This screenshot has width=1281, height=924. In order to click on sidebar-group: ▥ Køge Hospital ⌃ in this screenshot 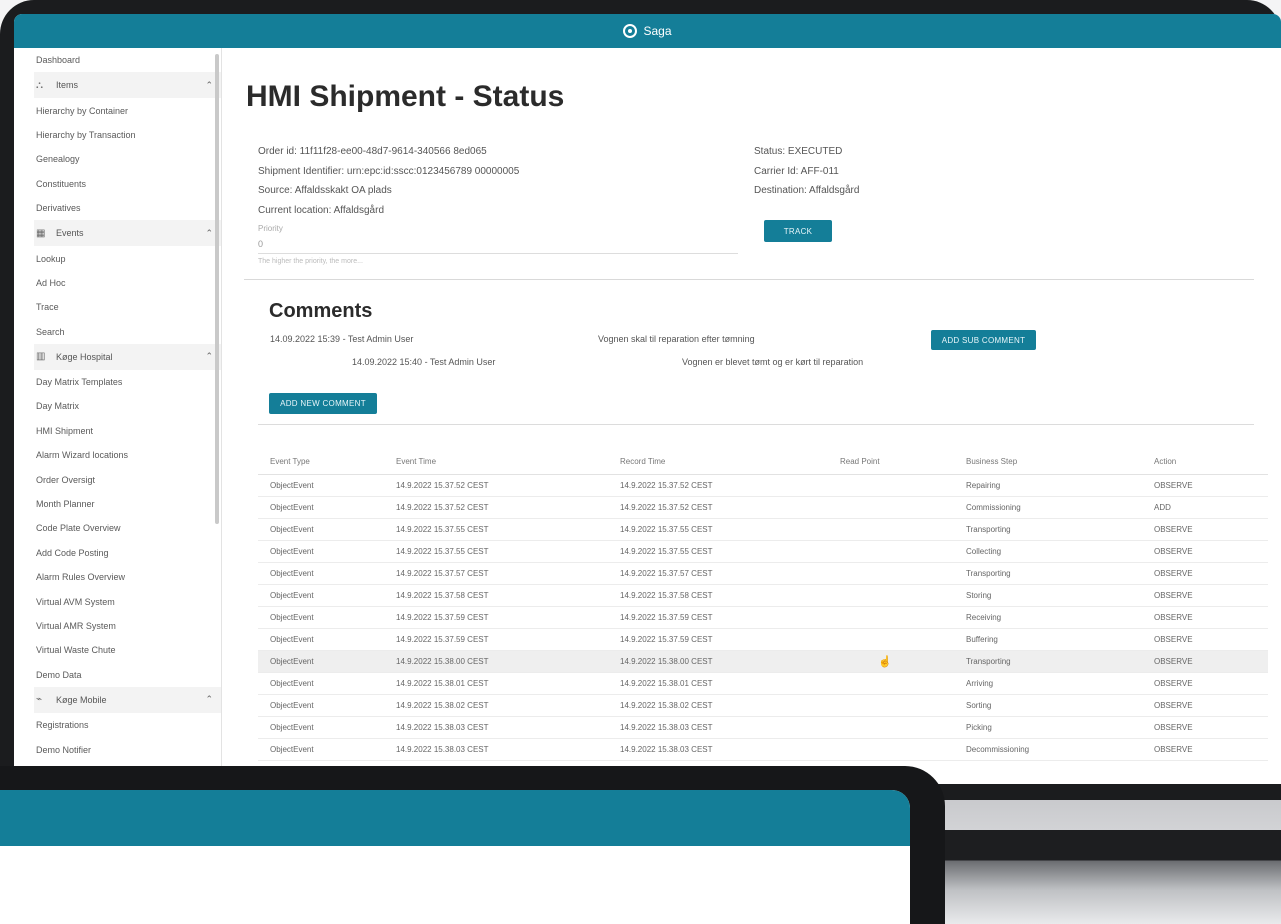, I will do `click(127, 356)`.